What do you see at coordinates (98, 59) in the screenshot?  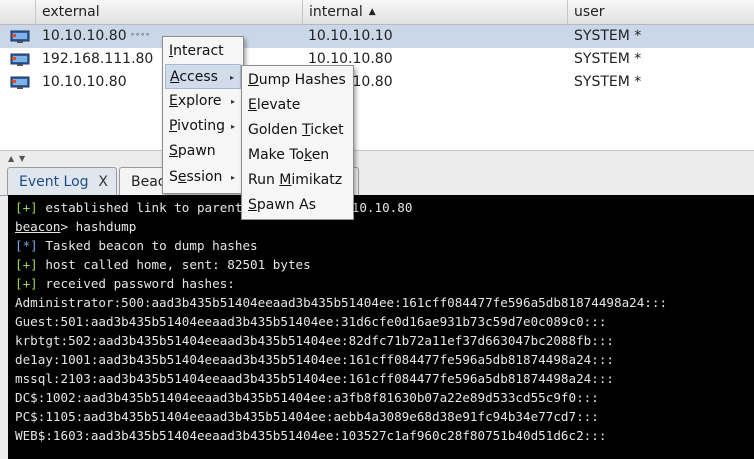 I see `external-ip-cell: 192.168.111.80` at bounding box center [98, 59].